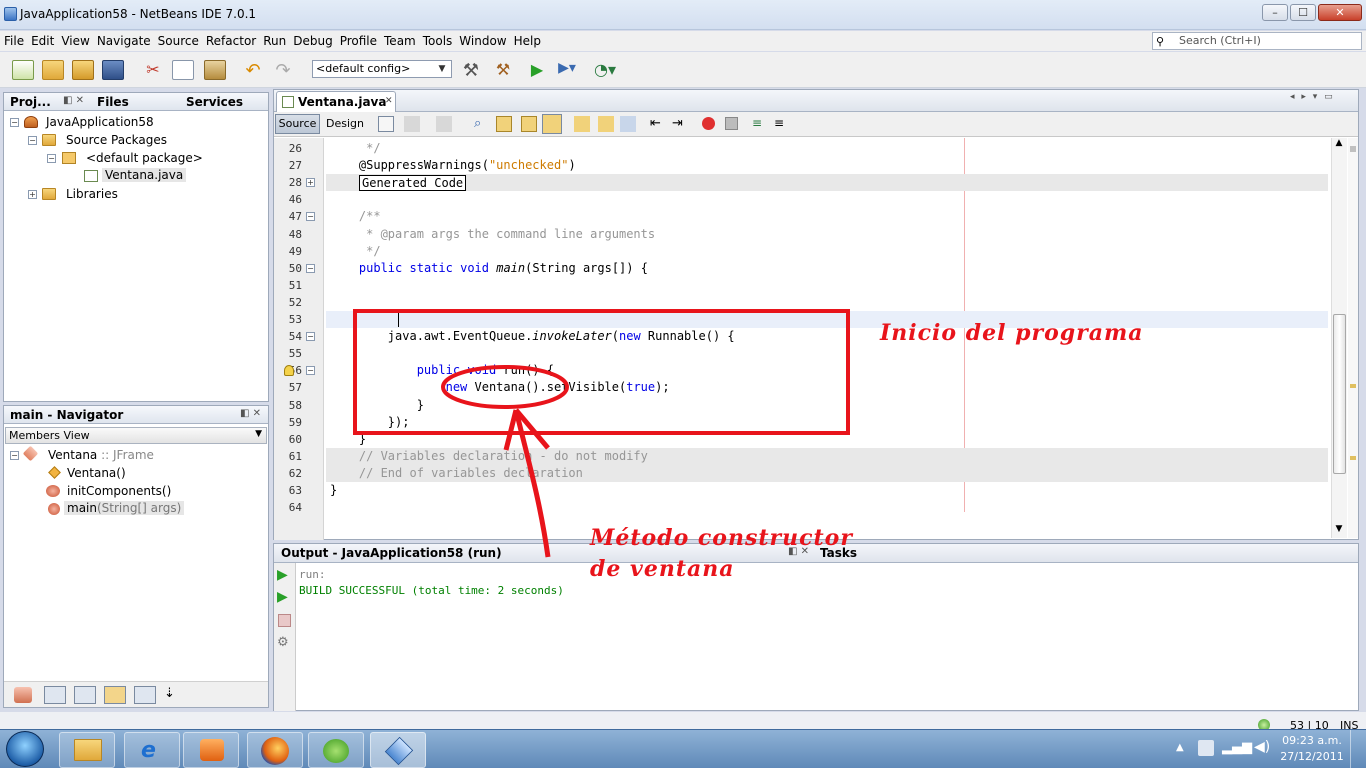  I want to click on menu-window: Window, so click(482, 39).